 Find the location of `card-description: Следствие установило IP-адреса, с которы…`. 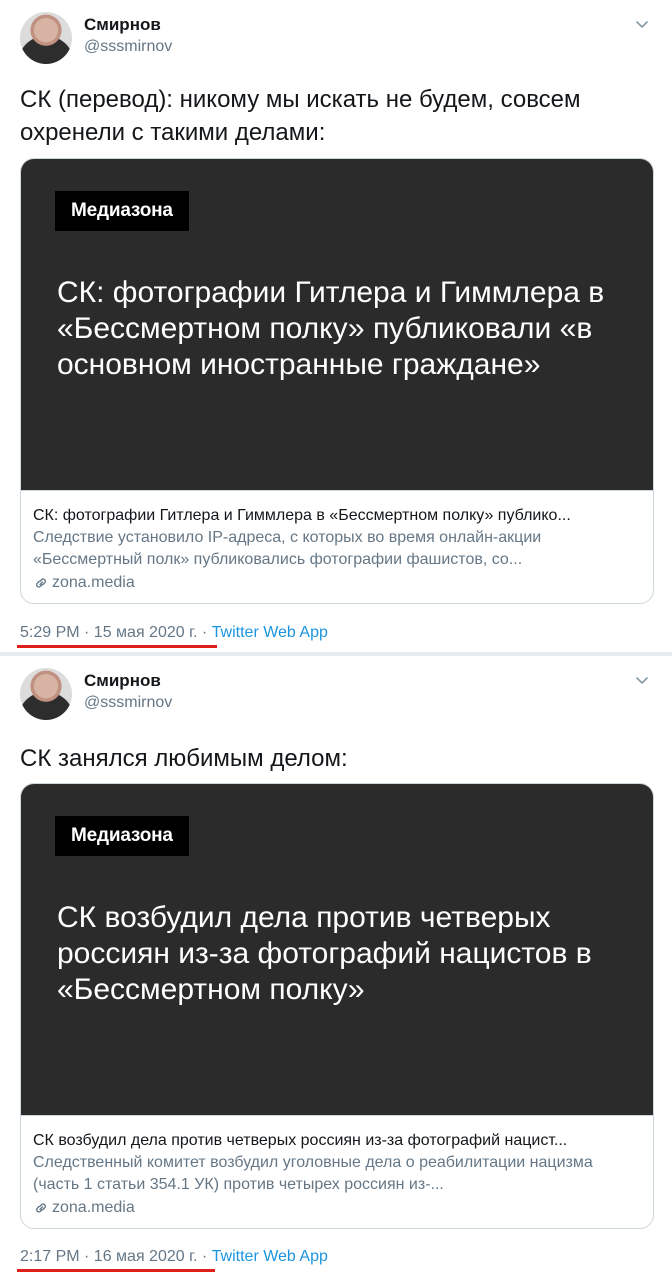

card-description: Следствие установило IP-адреса, с которы… is located at coordinates (287, 548).